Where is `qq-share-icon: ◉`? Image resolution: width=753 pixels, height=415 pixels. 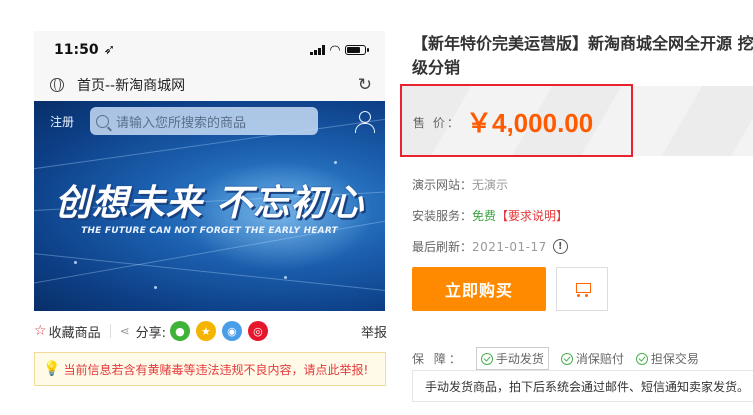
qq-share-icon: ◉ is located at coordinates (231, 331).